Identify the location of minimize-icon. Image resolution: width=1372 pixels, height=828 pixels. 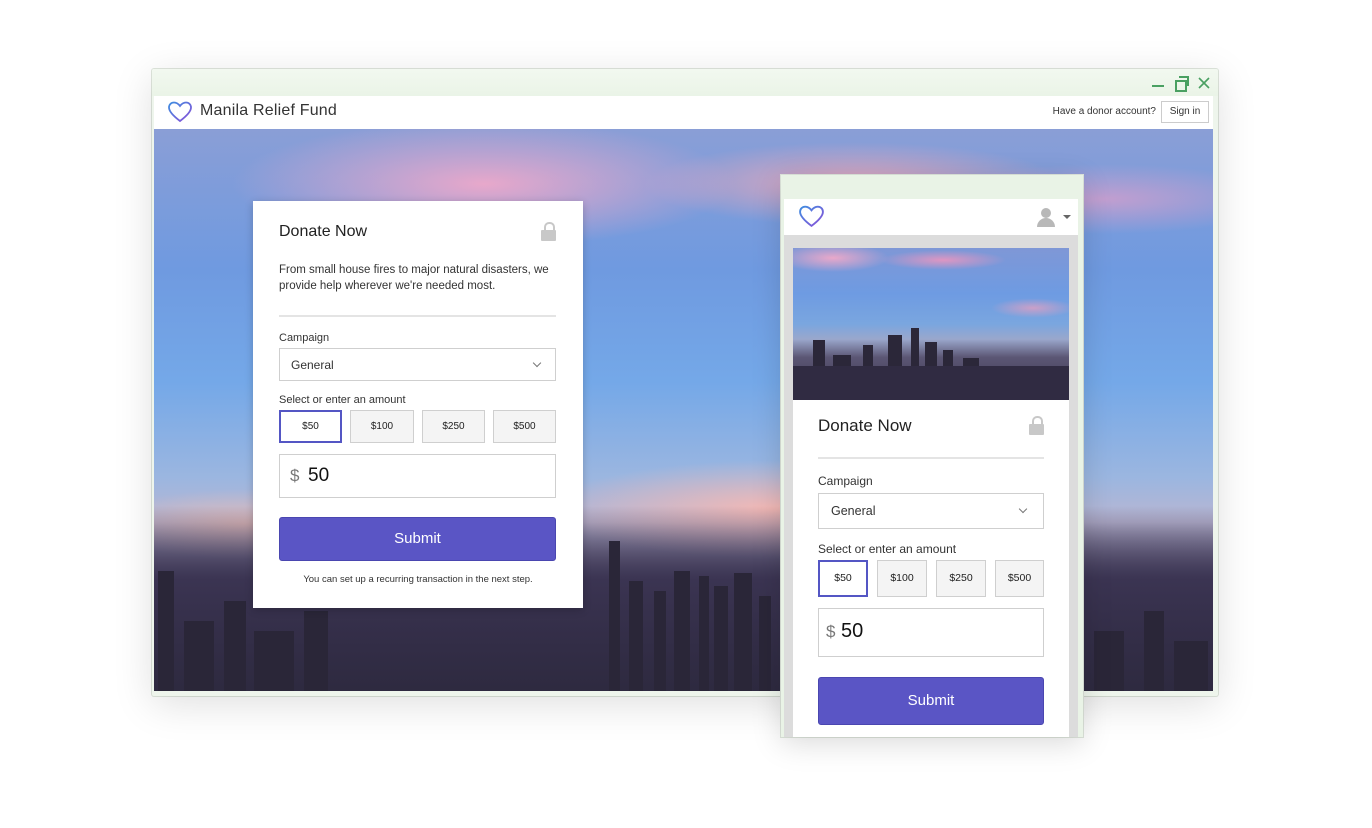
(1158, 83).